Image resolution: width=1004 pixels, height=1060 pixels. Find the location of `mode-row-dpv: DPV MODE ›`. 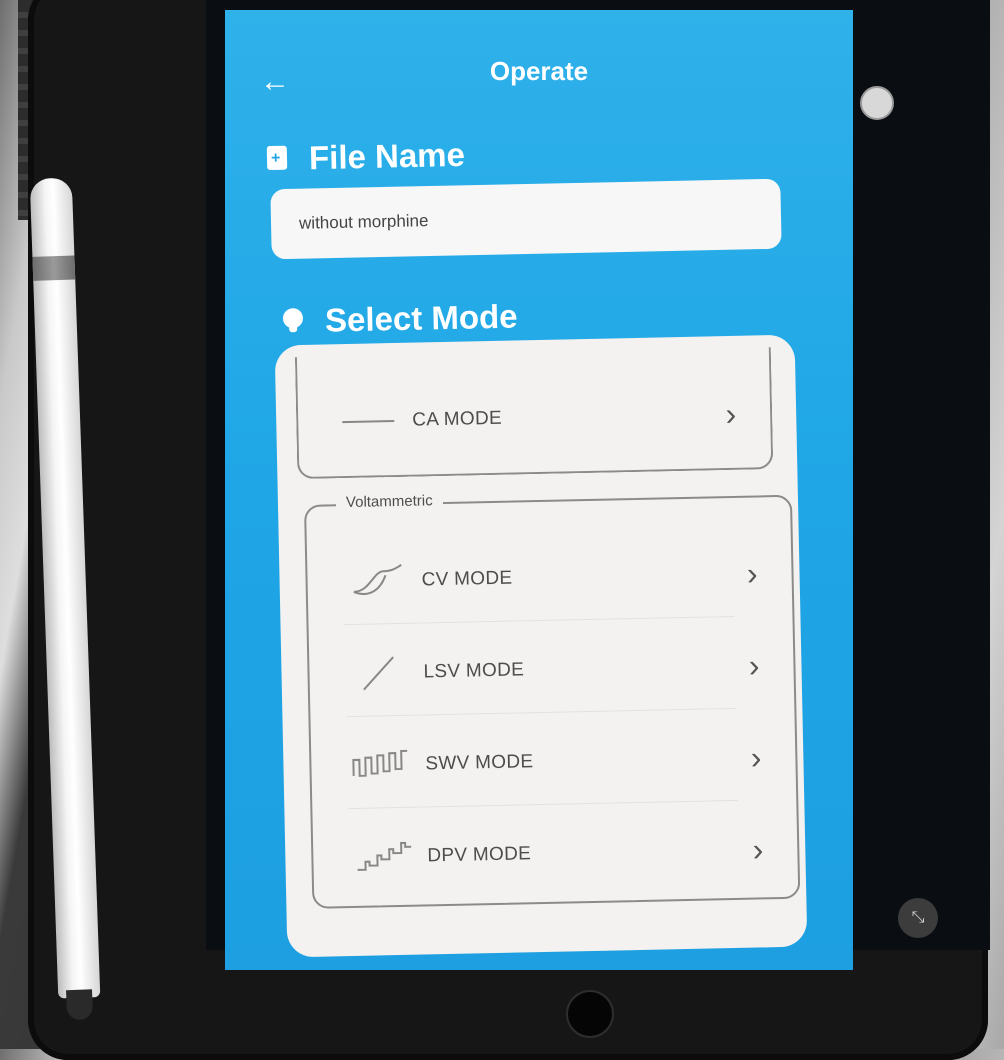

mode-row-dpv: DPV MODE › is located at coordinates (556, 854).